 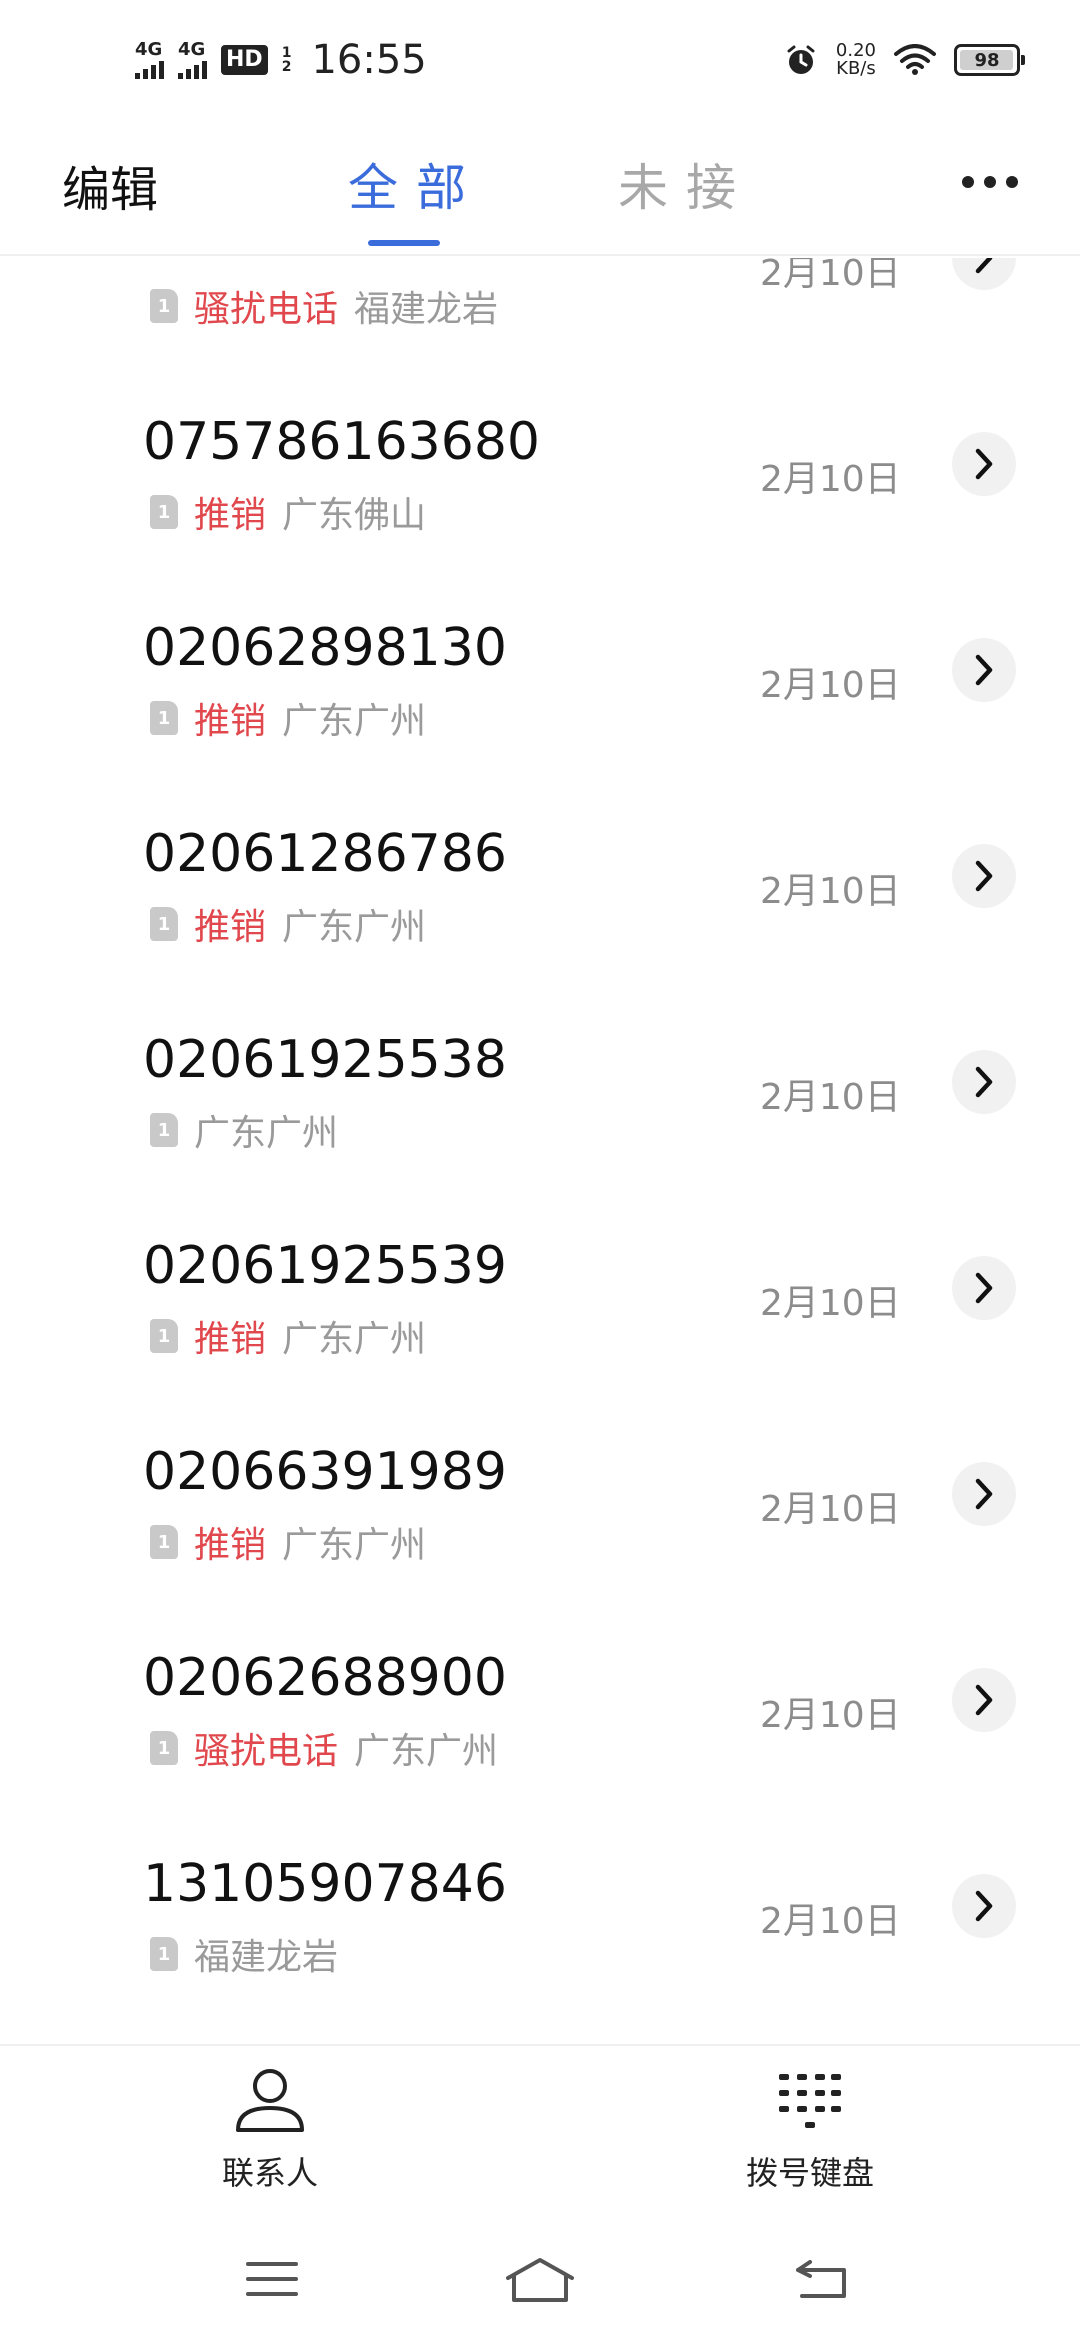 I want to click on hd-sim-indicator: 1 2, so click(x=287, y=60).